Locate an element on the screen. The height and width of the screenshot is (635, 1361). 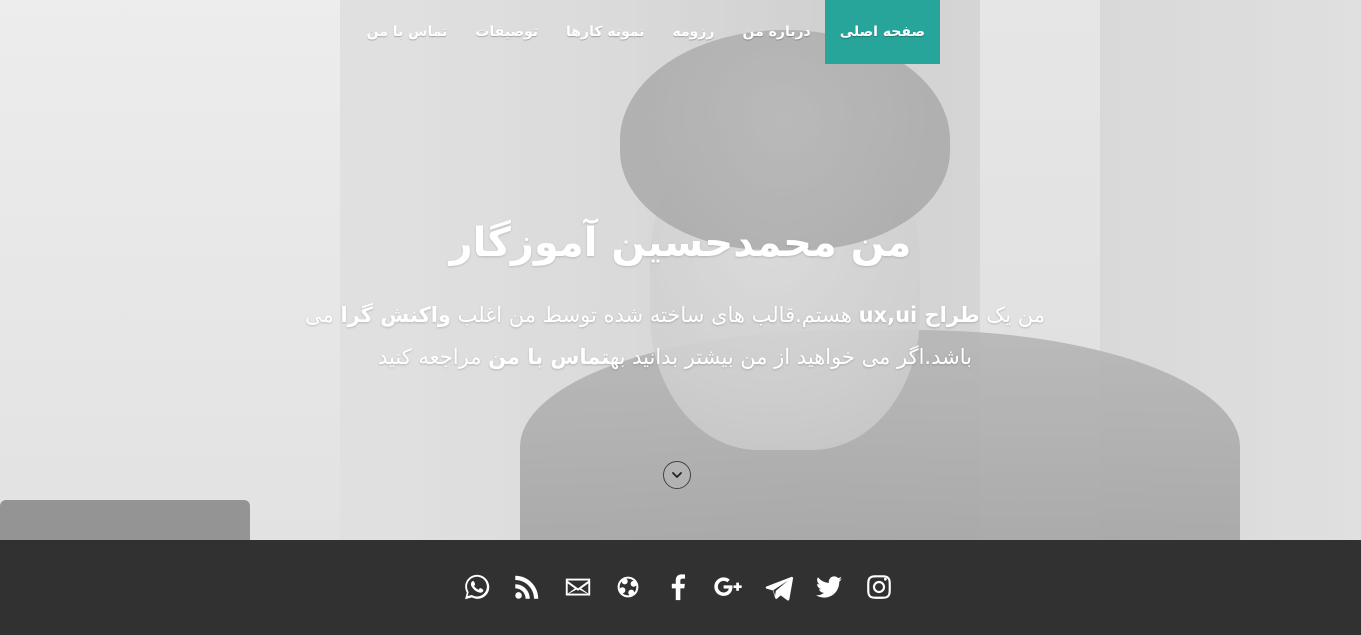
twitter-icon is located at coordinates (829, 587).